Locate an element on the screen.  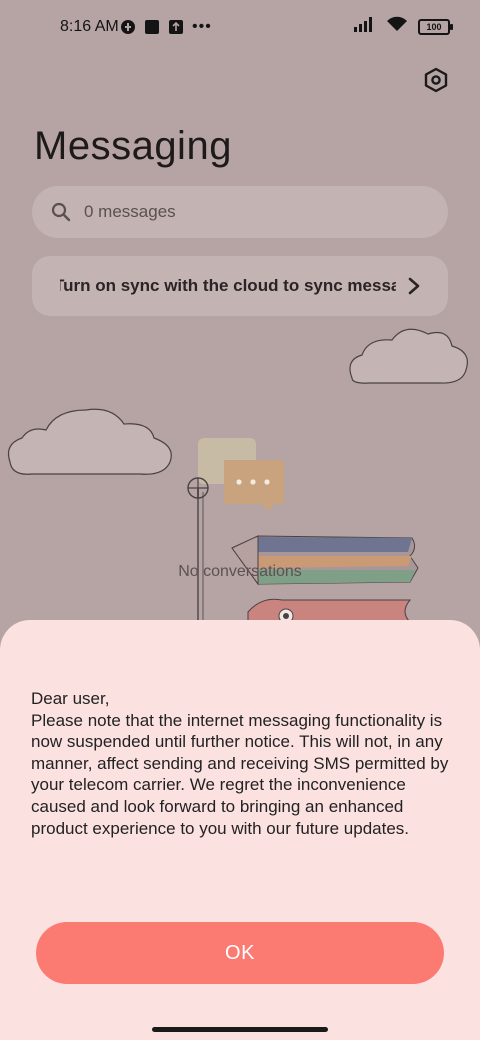
empty-state-text: No conversations is located at coordinates (240, 571).